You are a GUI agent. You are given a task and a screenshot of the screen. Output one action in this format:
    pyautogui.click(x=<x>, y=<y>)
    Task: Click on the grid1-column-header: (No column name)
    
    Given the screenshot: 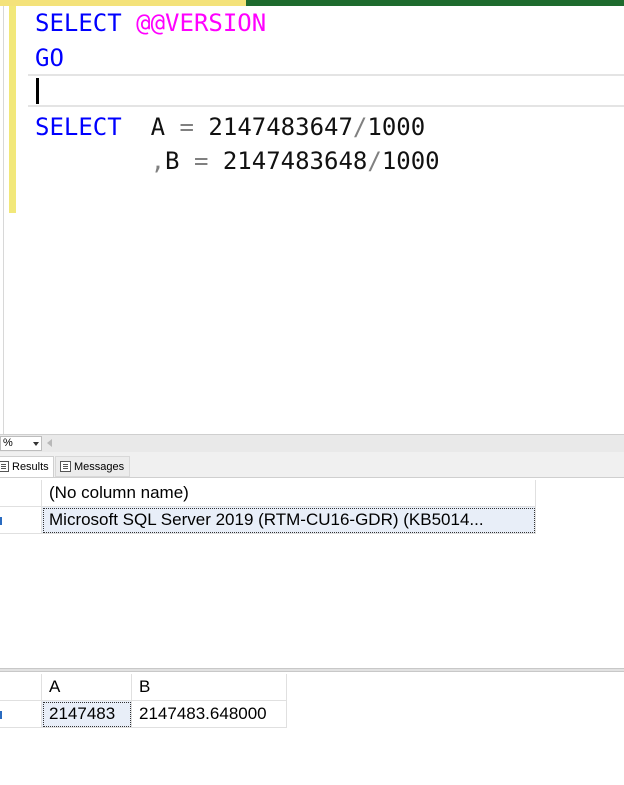 What is the action you would take?
    pyautogui.click(x=289, y=493)
    